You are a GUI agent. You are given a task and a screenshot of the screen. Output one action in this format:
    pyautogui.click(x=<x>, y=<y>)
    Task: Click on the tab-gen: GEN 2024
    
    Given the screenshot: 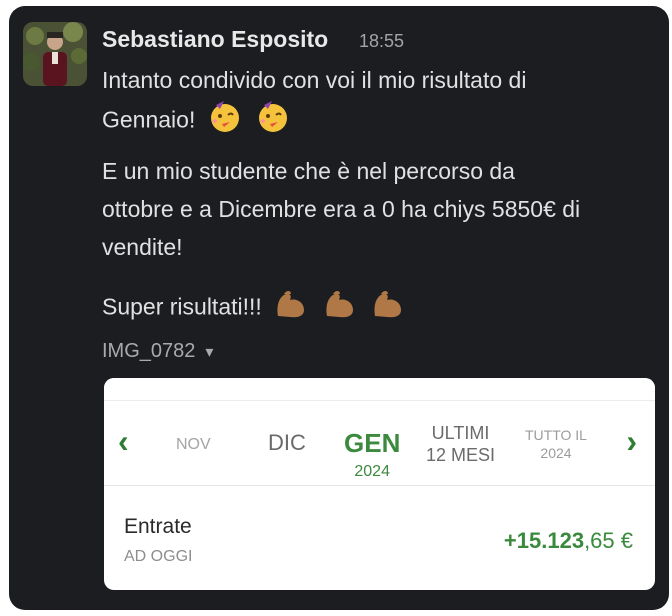 What is the action you would take?
    pyautogui.click(x=372, y=454)
    